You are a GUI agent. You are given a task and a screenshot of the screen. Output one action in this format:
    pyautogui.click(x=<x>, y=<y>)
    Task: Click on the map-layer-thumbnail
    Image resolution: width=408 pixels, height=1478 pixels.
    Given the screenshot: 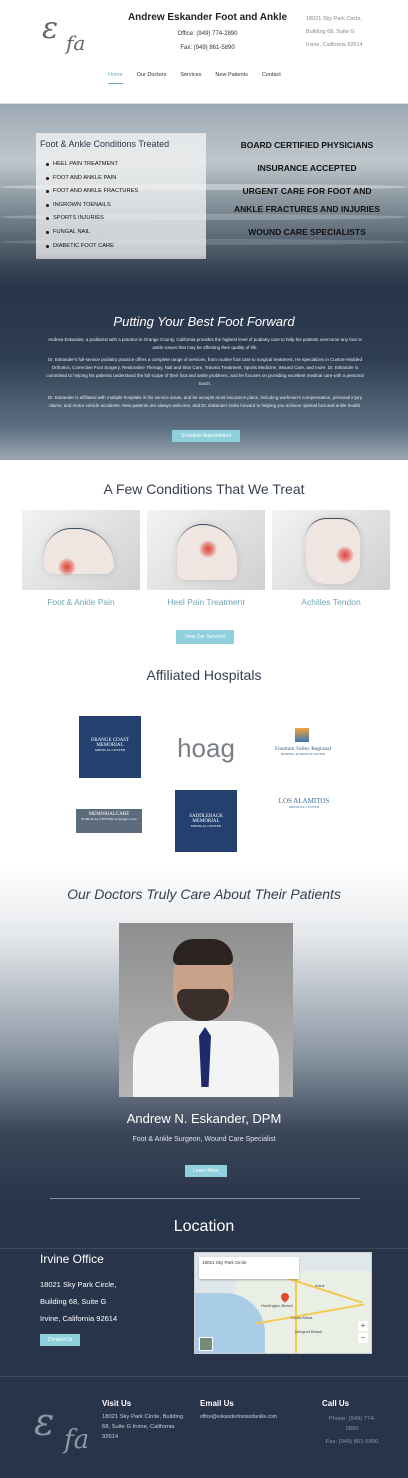 What is the action you would take?
    pyautogui.click(x=206, y=1344)
    